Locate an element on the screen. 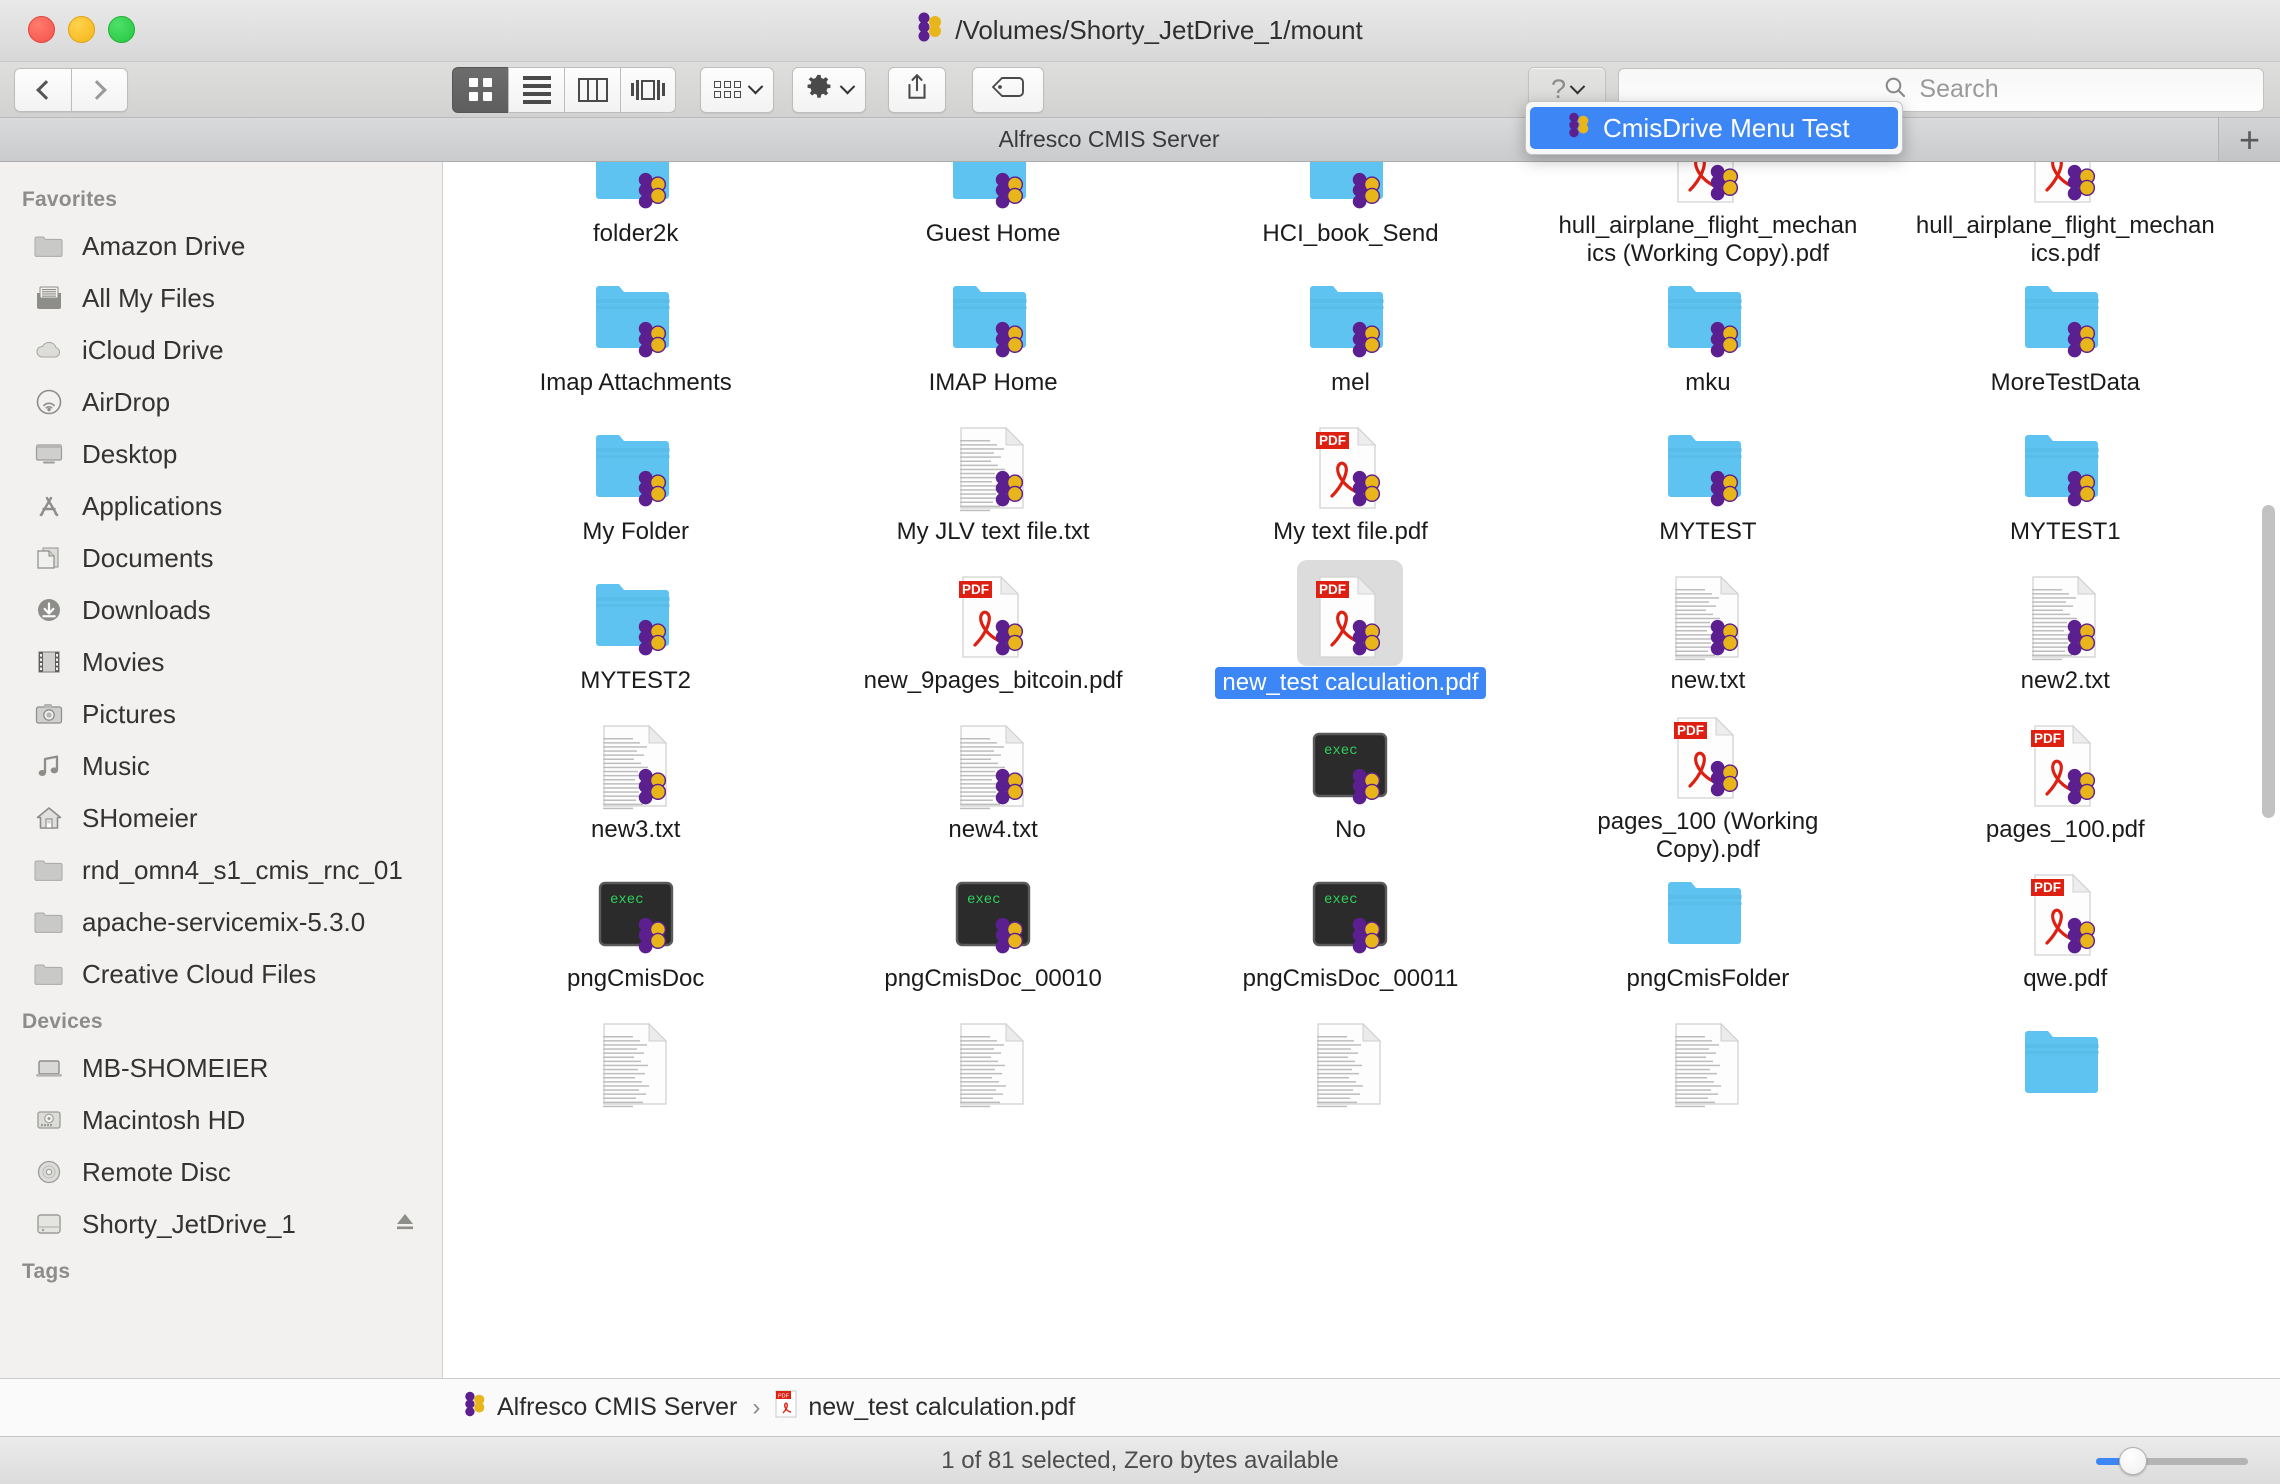 Image resolution: width=2280 pixels, height=1484 pixels. edit-tags-button is located at coordinates (1008, 89).